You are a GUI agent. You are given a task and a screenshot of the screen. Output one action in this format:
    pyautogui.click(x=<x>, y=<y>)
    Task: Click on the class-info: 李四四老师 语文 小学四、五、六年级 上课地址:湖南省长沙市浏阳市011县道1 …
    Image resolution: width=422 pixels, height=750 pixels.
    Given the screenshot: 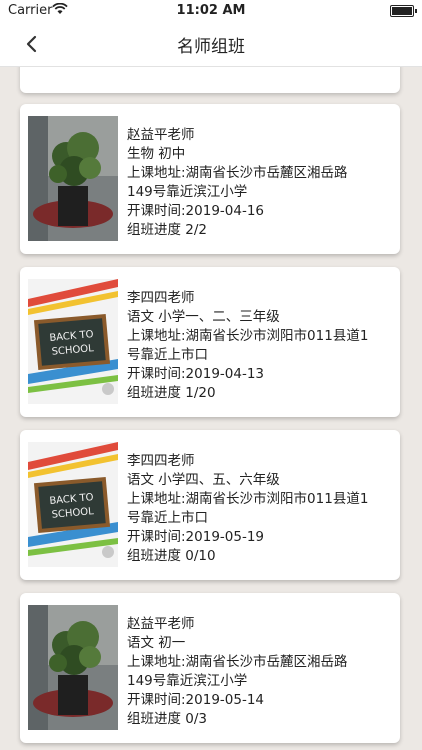 What is the action you would take?
    pyautogui.click(x=258, y=509)
    